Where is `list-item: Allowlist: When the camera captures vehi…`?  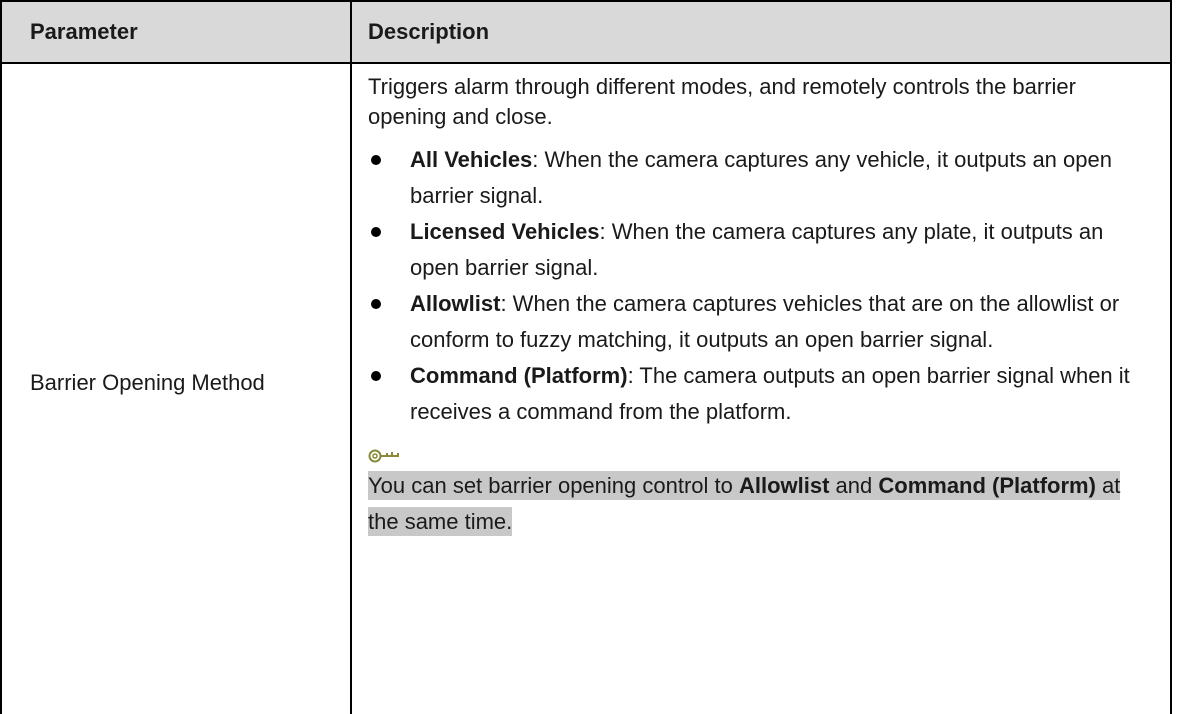
list-item: Allowlist: When the camera captures vehi… is located at coordinates (758, 322).